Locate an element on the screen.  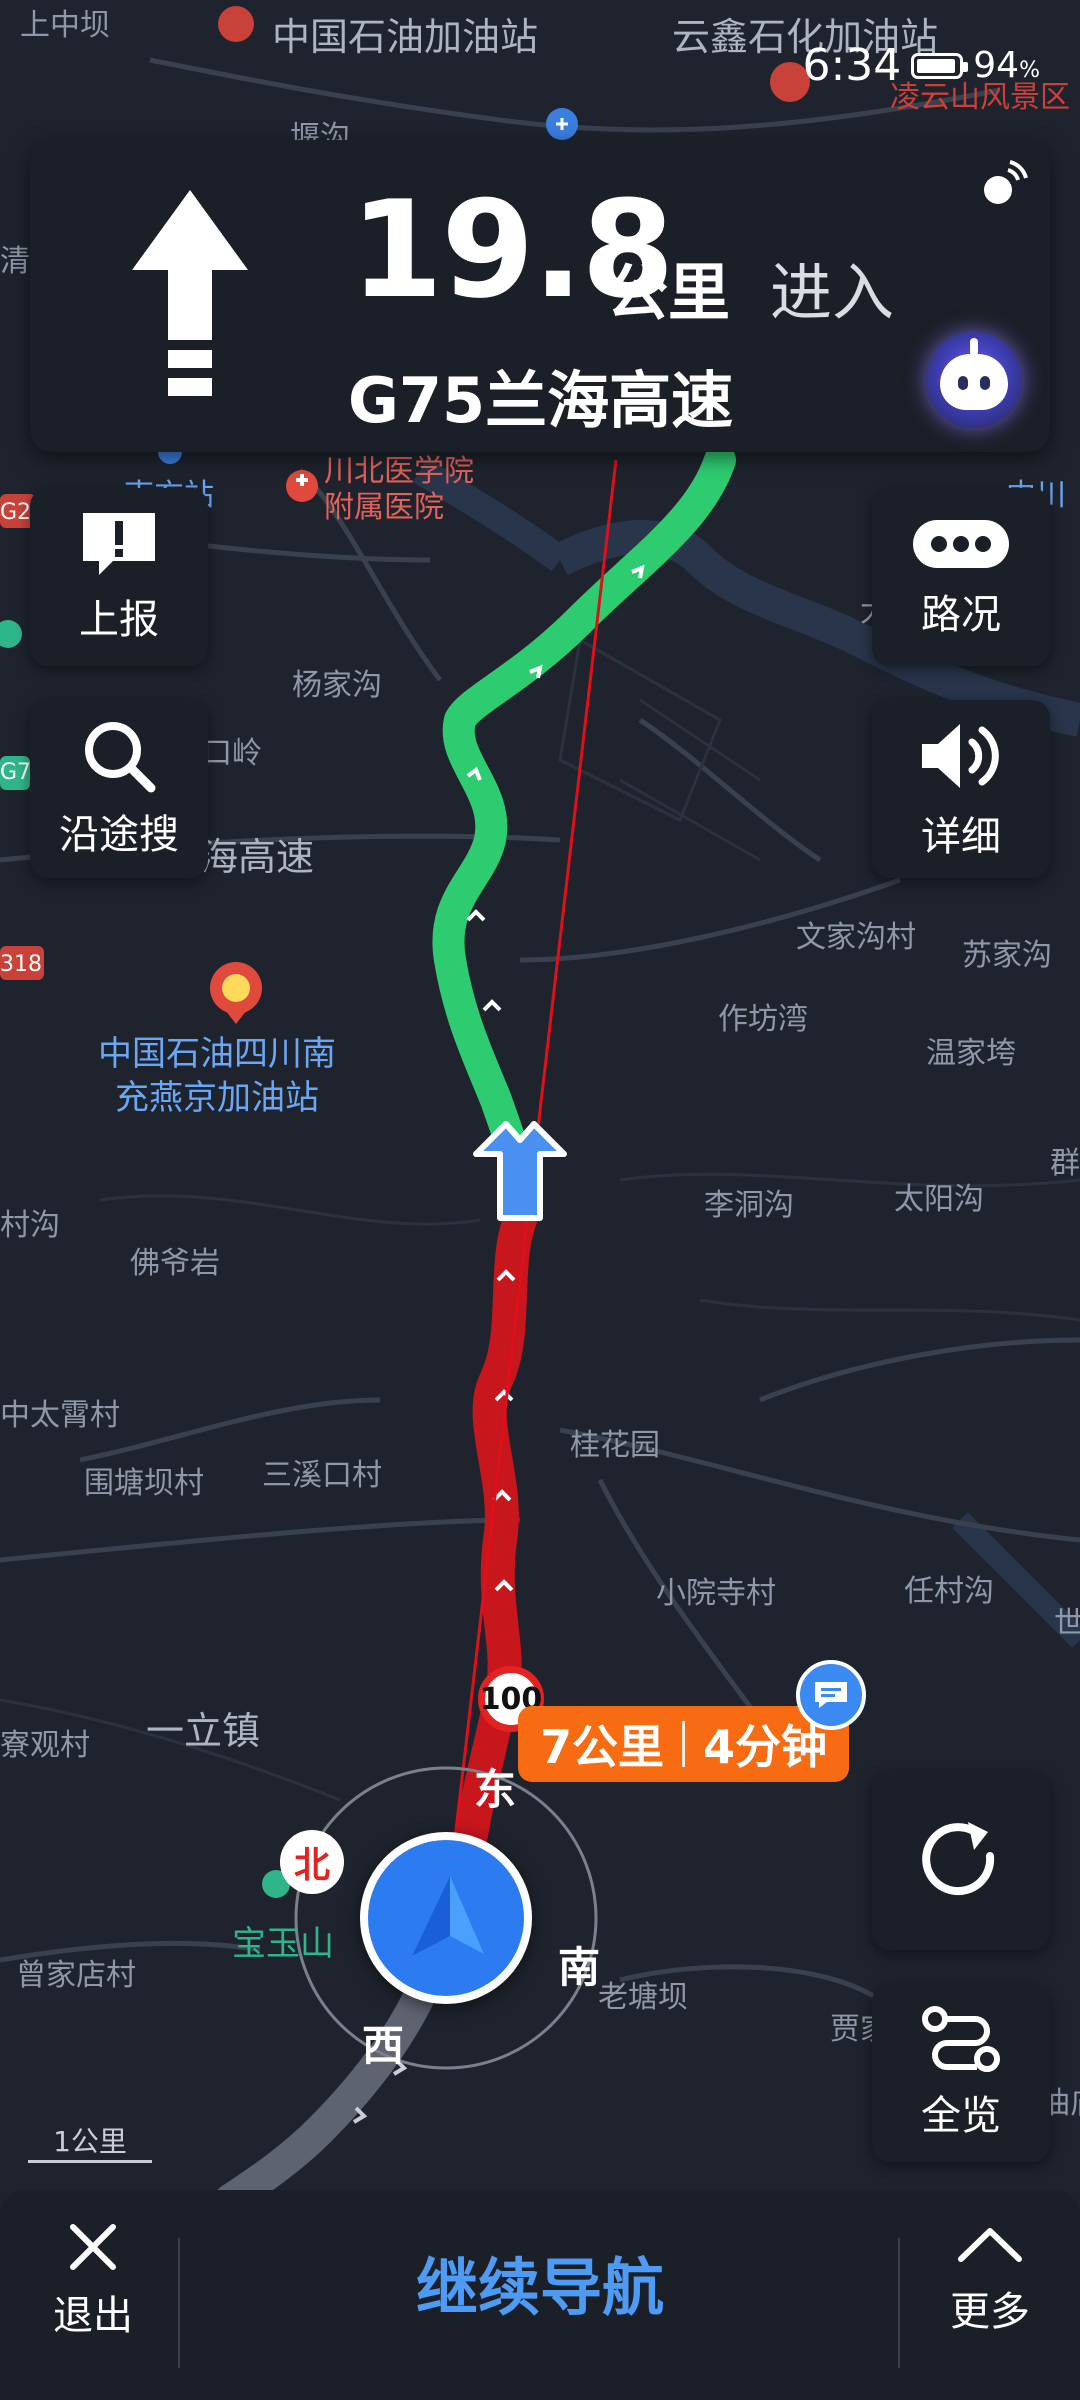
hospital-label: 川北医学院 附属医院 is located at coordinates (399, 489).